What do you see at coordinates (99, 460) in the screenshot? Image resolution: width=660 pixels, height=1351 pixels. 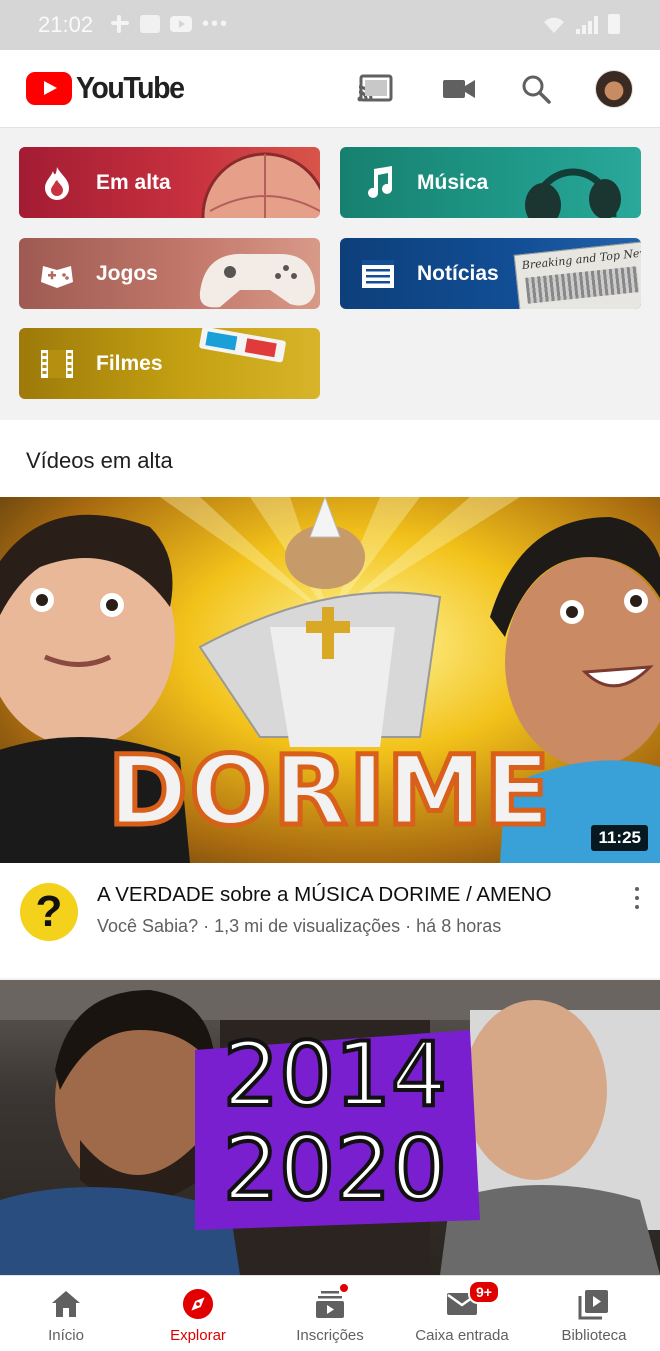 I see `section-title: Vídeos em alta` at bounding box center [99, 460].